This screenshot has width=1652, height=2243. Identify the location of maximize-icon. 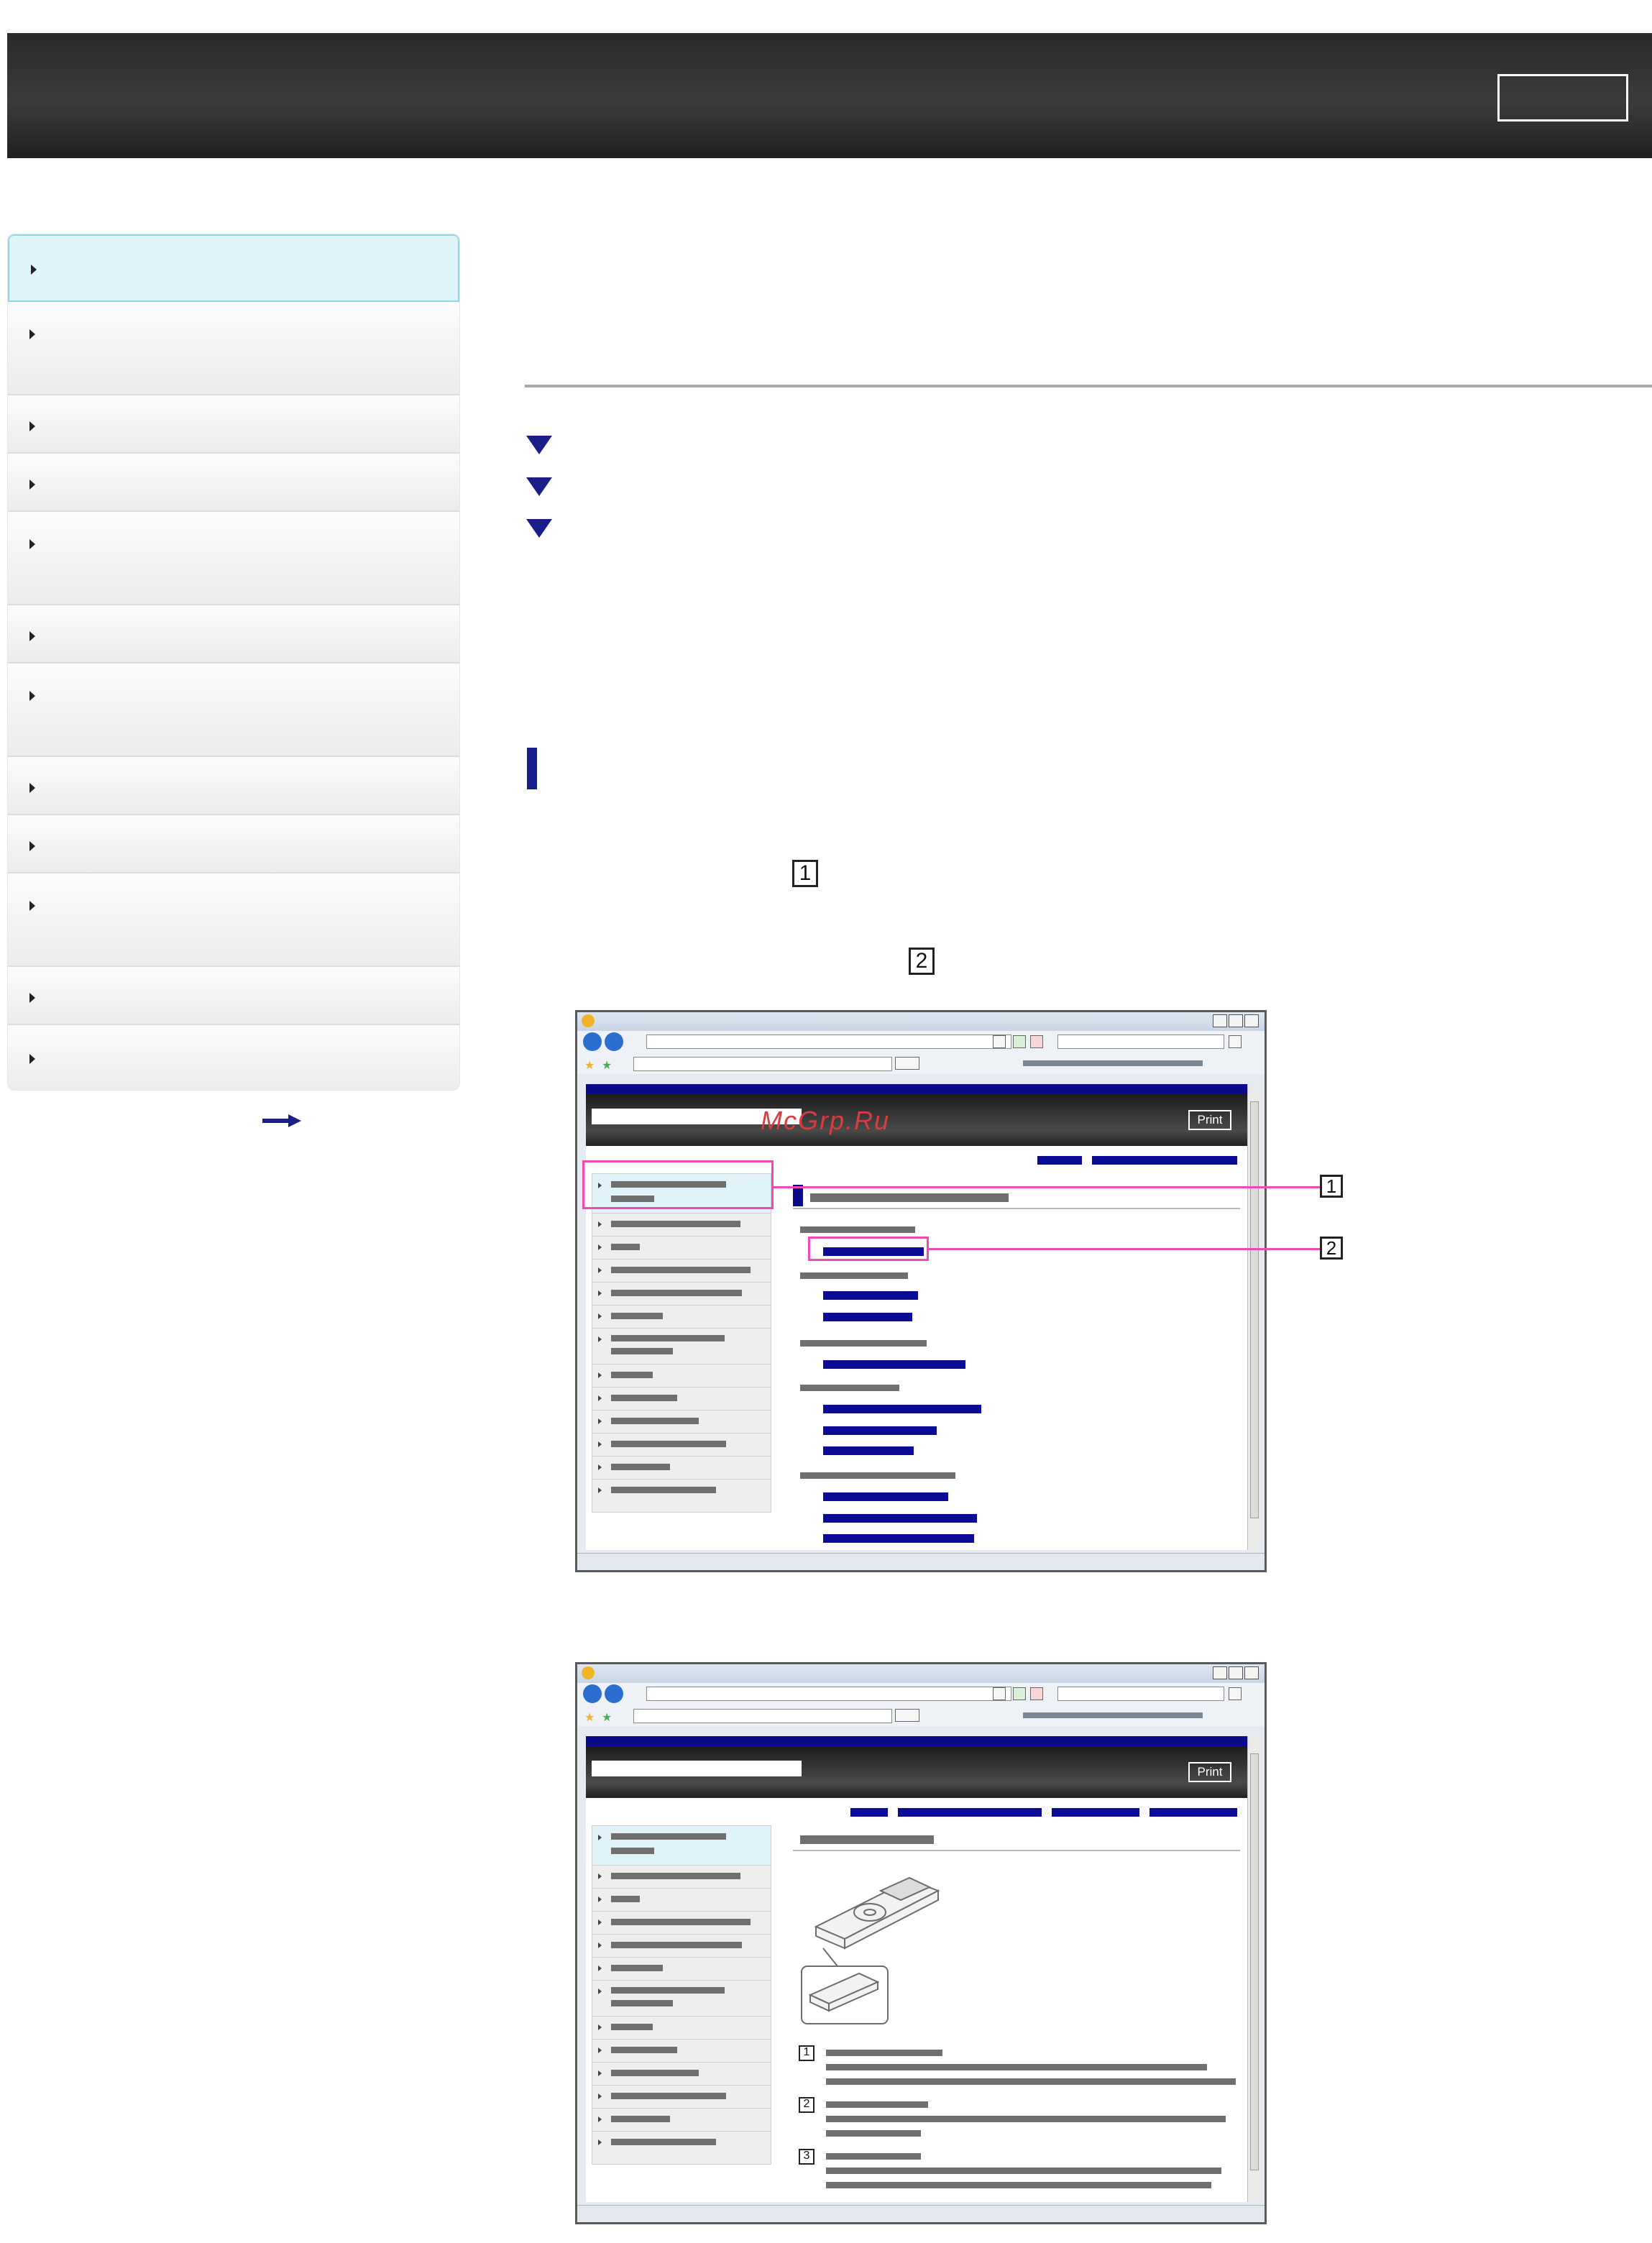
(1236, 1672).